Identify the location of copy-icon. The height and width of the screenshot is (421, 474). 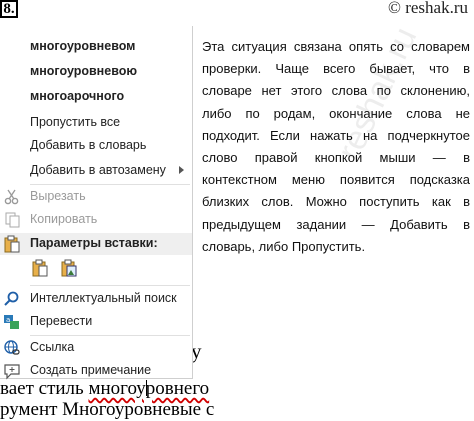
(12, 220).